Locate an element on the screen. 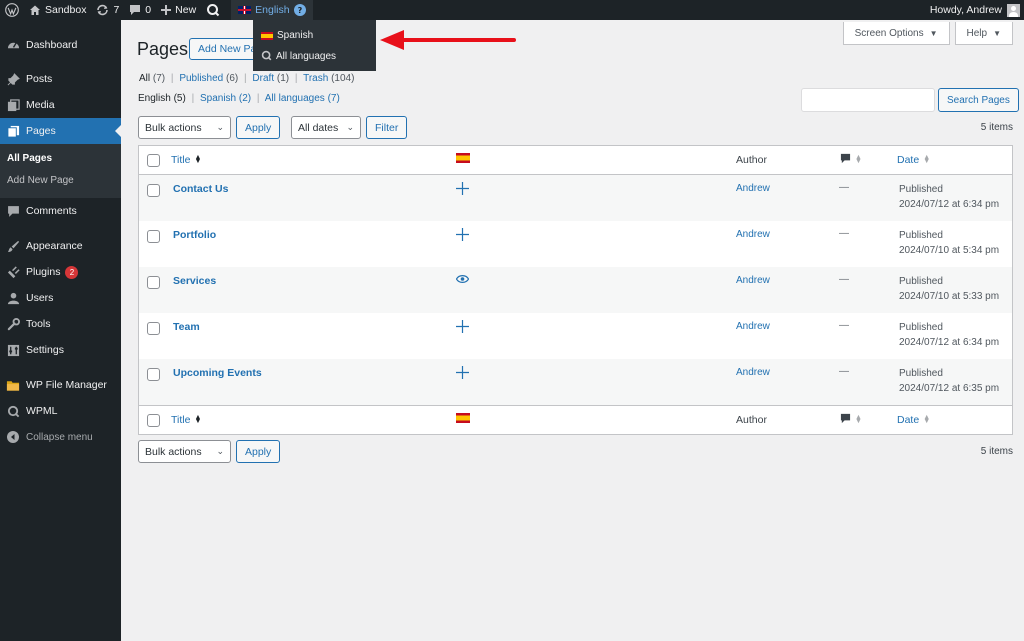  language-option-spanish: Spanish is located at coordinates (314, 35).